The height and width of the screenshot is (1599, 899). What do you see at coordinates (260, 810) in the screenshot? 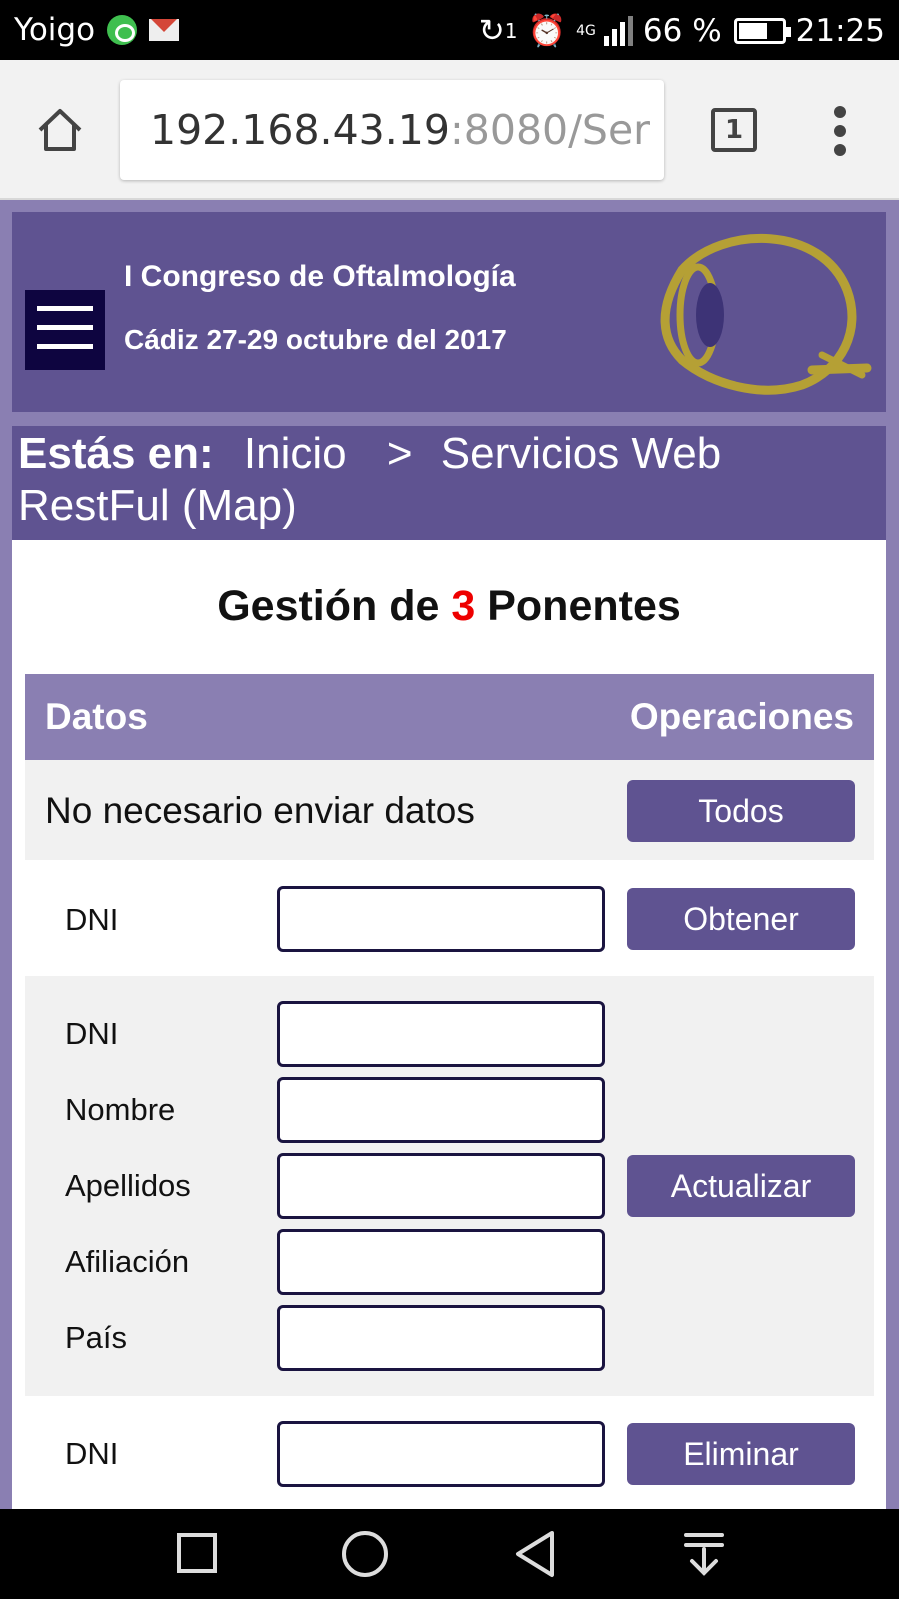
I see `no-data-text: No necesario enviar datos` at bounding box center [260, 810].